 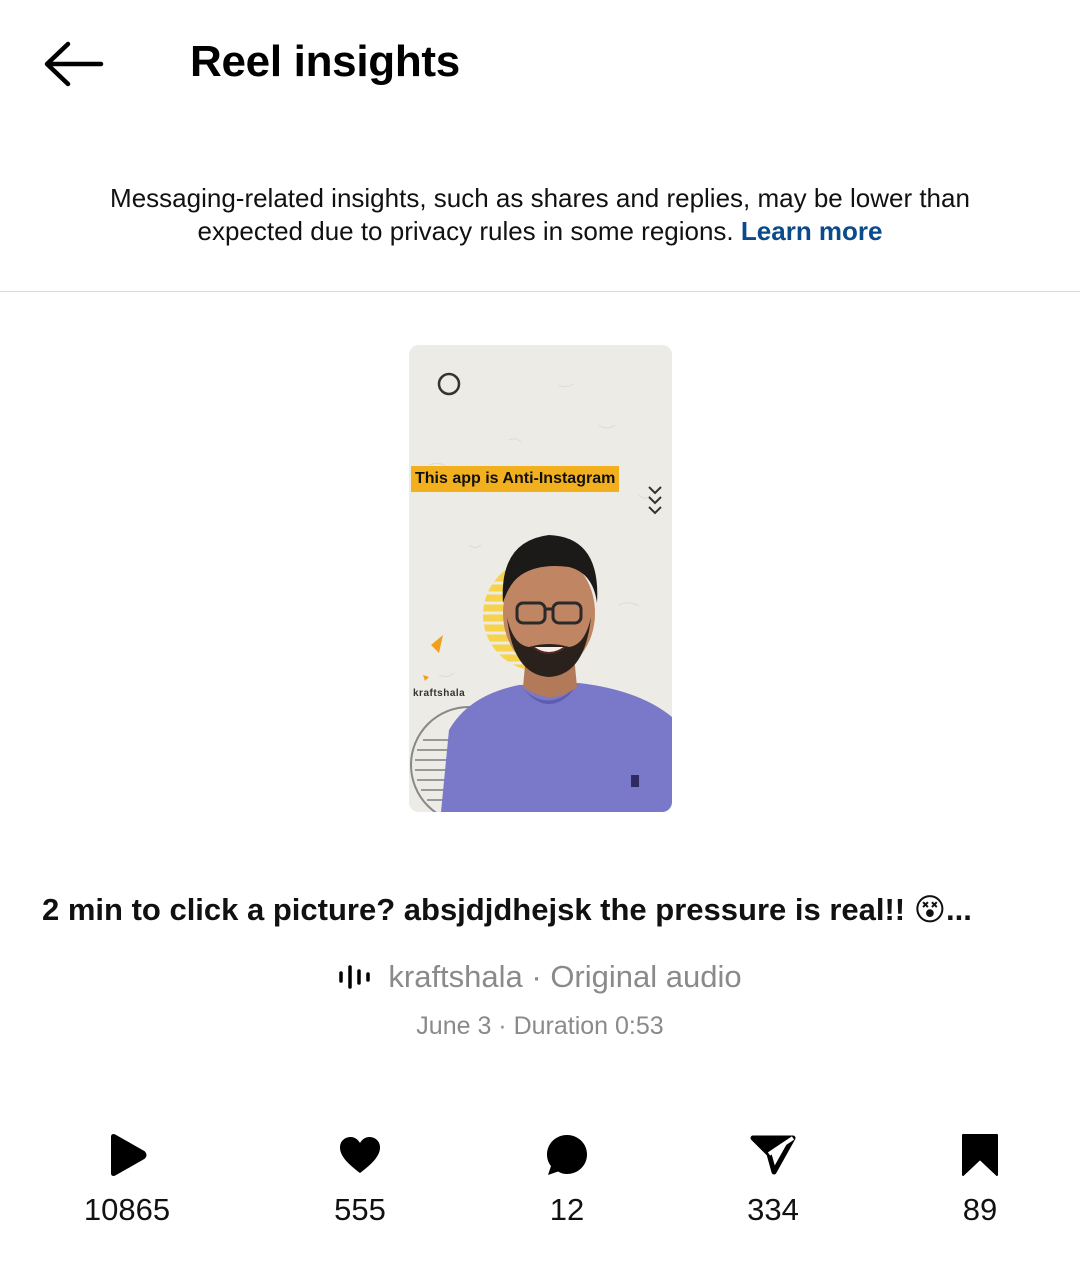 I want to click on comment-icon, so click(x=567, y=1155).